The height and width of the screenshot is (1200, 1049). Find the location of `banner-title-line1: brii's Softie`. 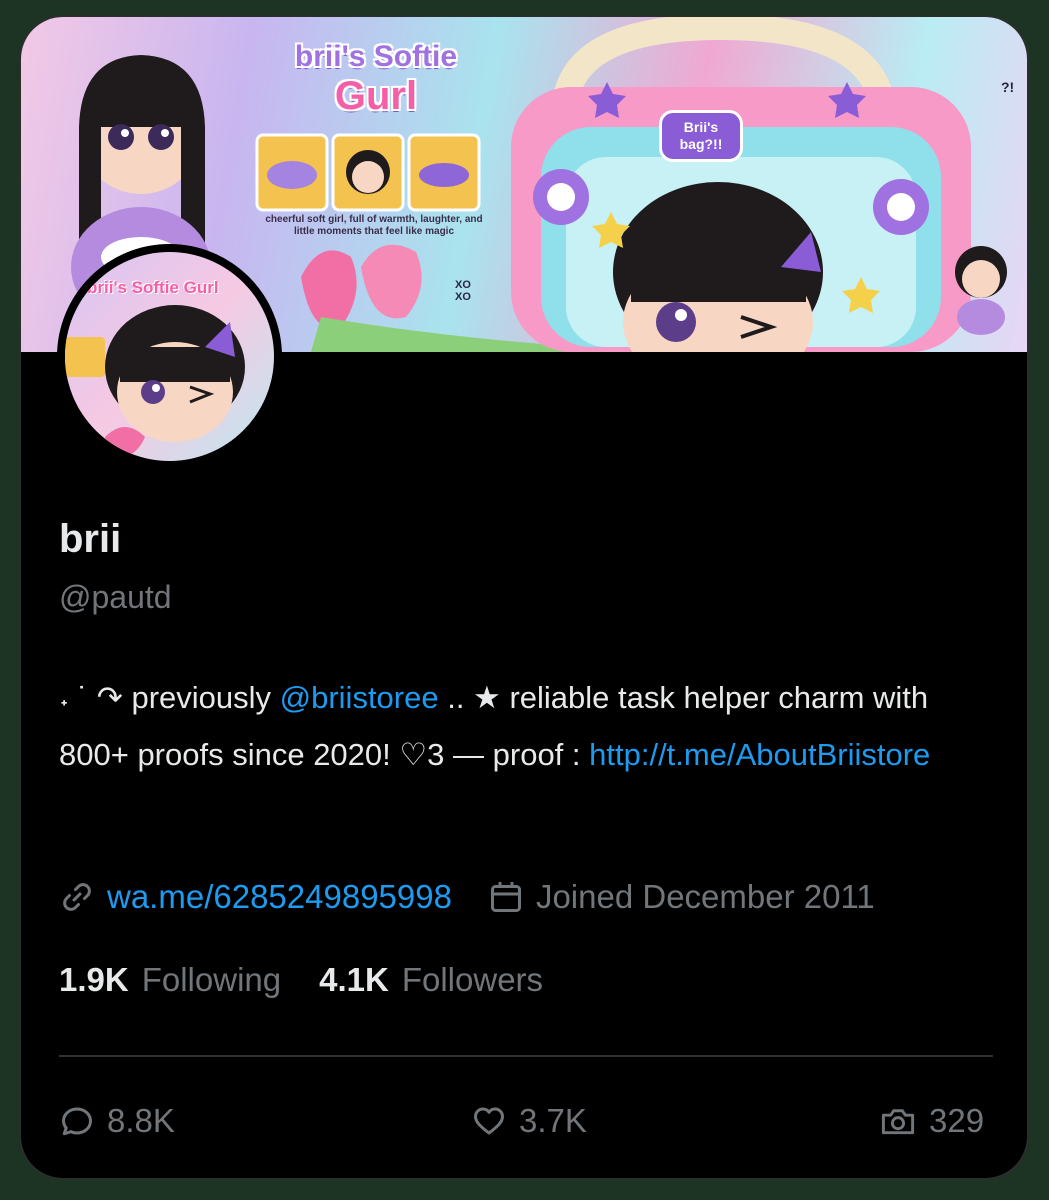

banner-title-line1: brii's Softie is located at coordinates (376, 56).